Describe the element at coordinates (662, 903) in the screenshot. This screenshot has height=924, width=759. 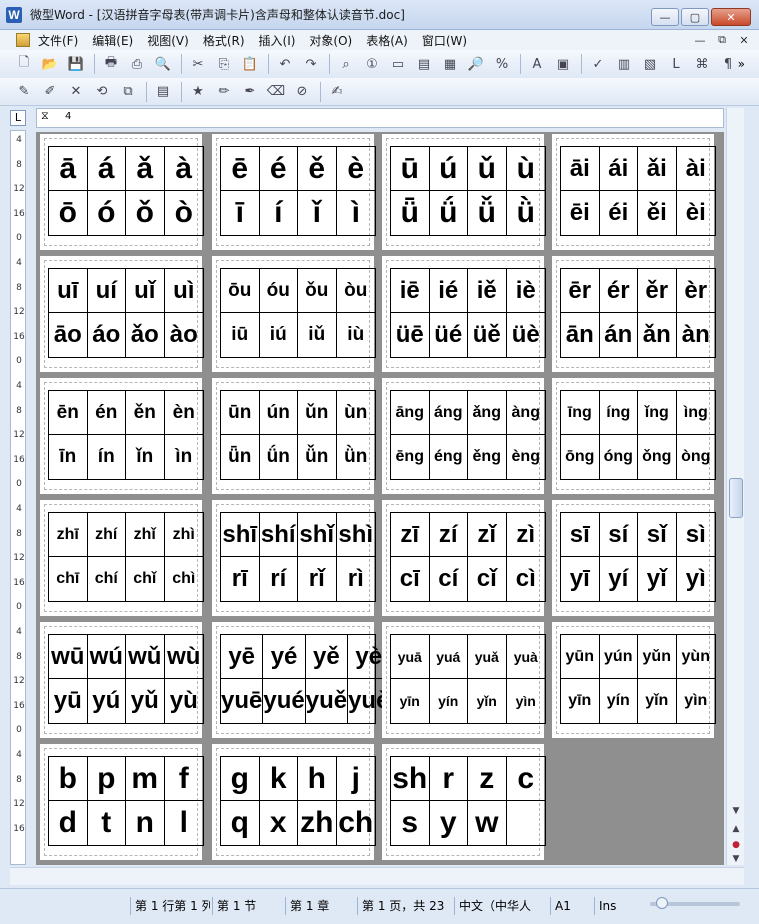
I see `zoom-slider-knob` at that location.